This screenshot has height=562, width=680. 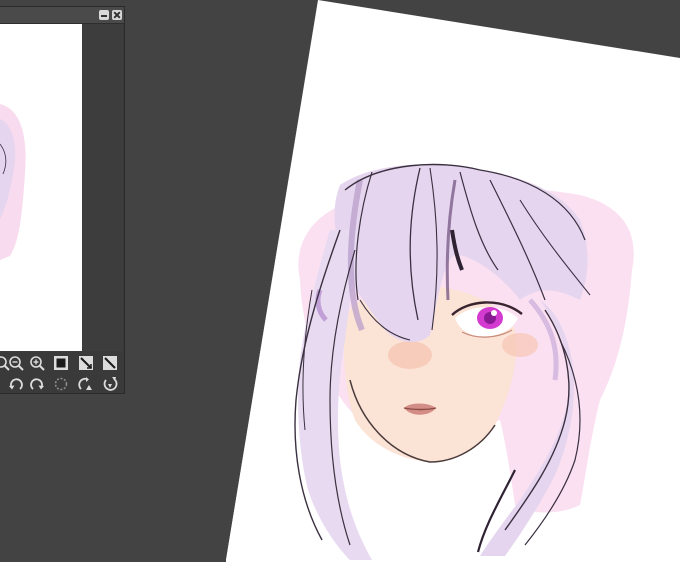 What do you see at coordinates (61, 363) in the screenshot?
I see `fit-screen-icon` at bounding box center [61, 363].